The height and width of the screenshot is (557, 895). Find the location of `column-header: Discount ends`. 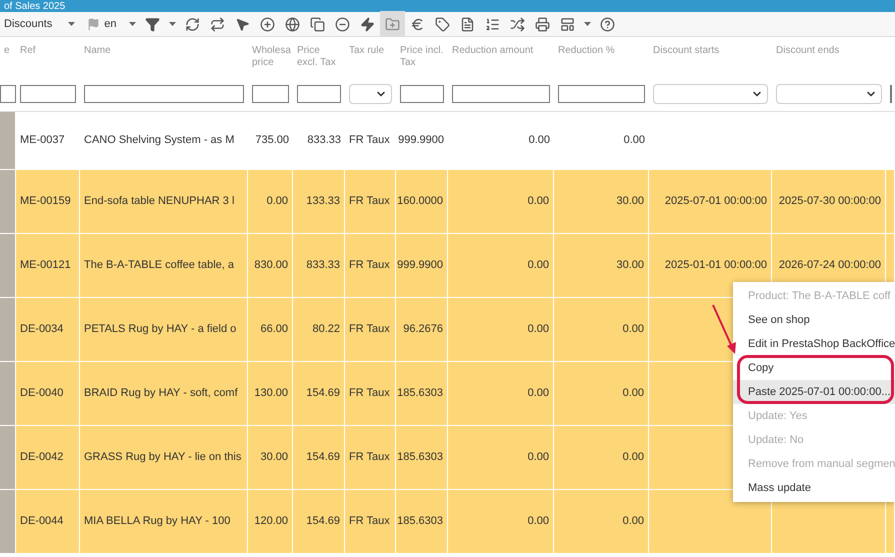

column-header: Discount ends is located at coordinates (829, 51).